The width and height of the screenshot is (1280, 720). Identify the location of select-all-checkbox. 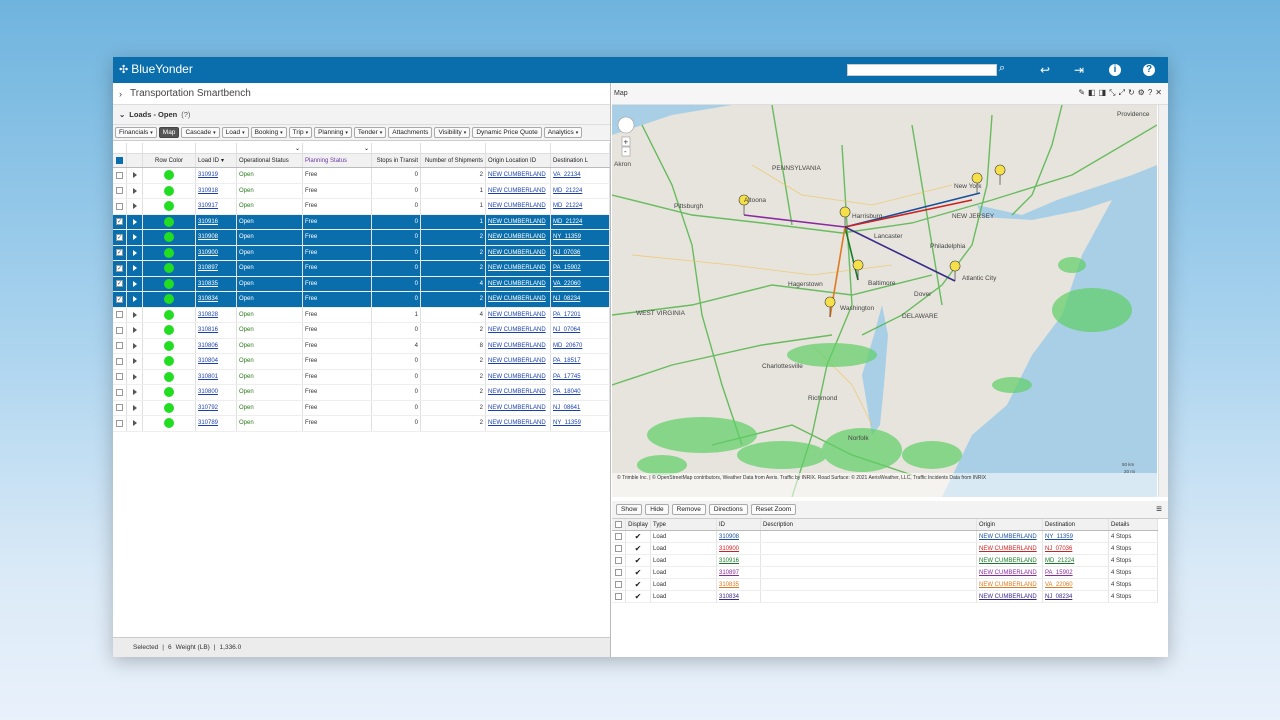
(618, 524).